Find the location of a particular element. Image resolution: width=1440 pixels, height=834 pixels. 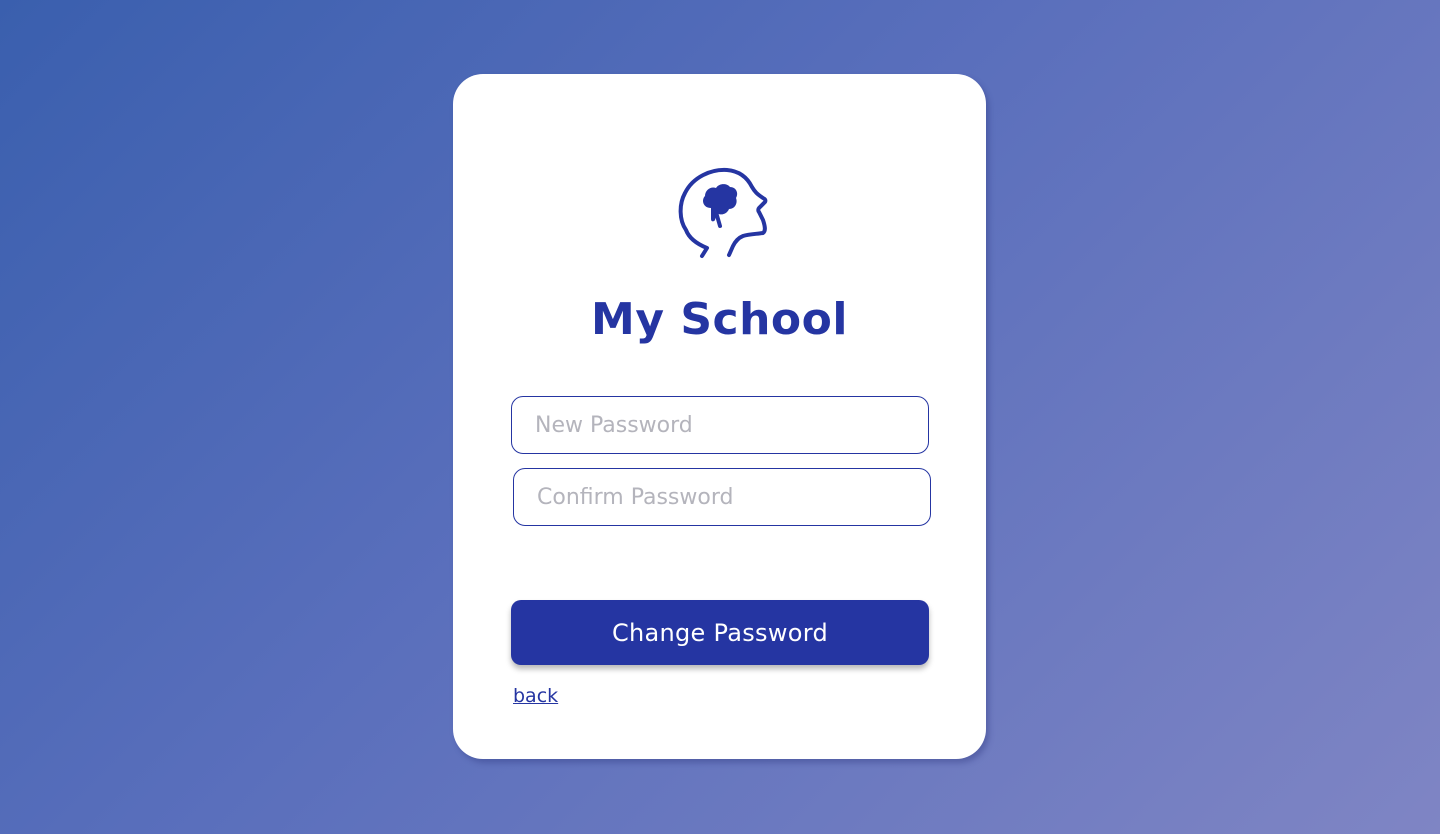

confirm-password-field is located at coordinates (722, 497).